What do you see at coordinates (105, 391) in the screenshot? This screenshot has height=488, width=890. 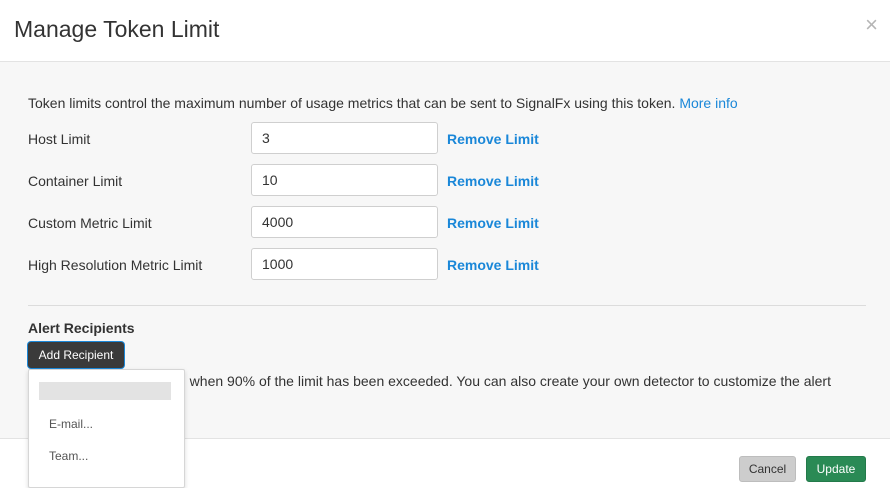 I see `dropdown-search-field` at bounding box center [105, 391].